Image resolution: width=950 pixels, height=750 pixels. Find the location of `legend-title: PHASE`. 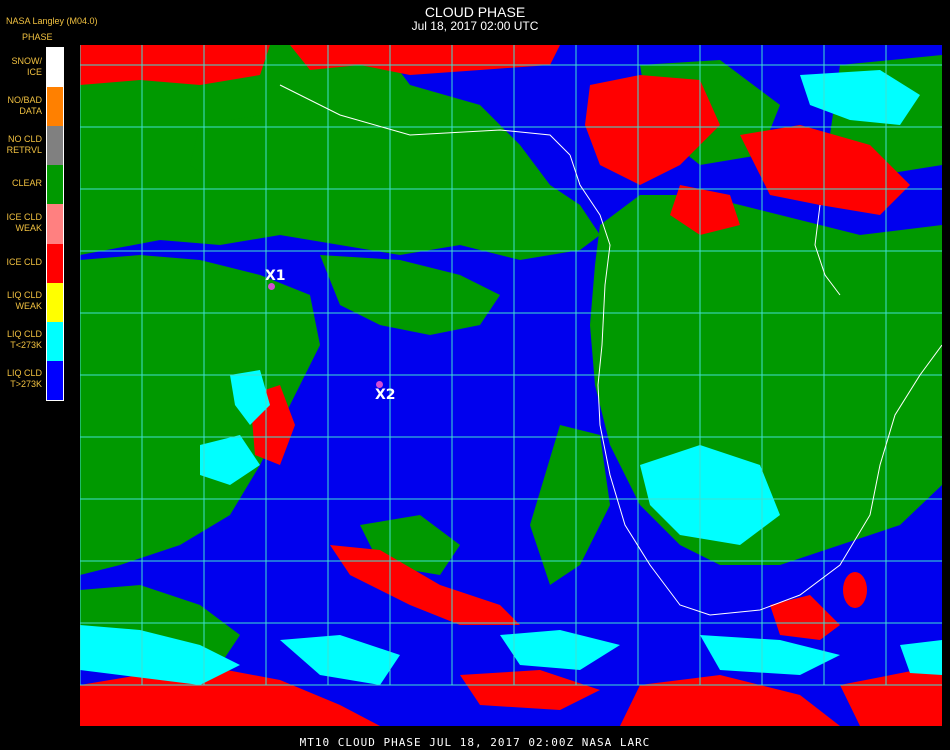

legend-title: PHASE is located at coordinates (37, 37).